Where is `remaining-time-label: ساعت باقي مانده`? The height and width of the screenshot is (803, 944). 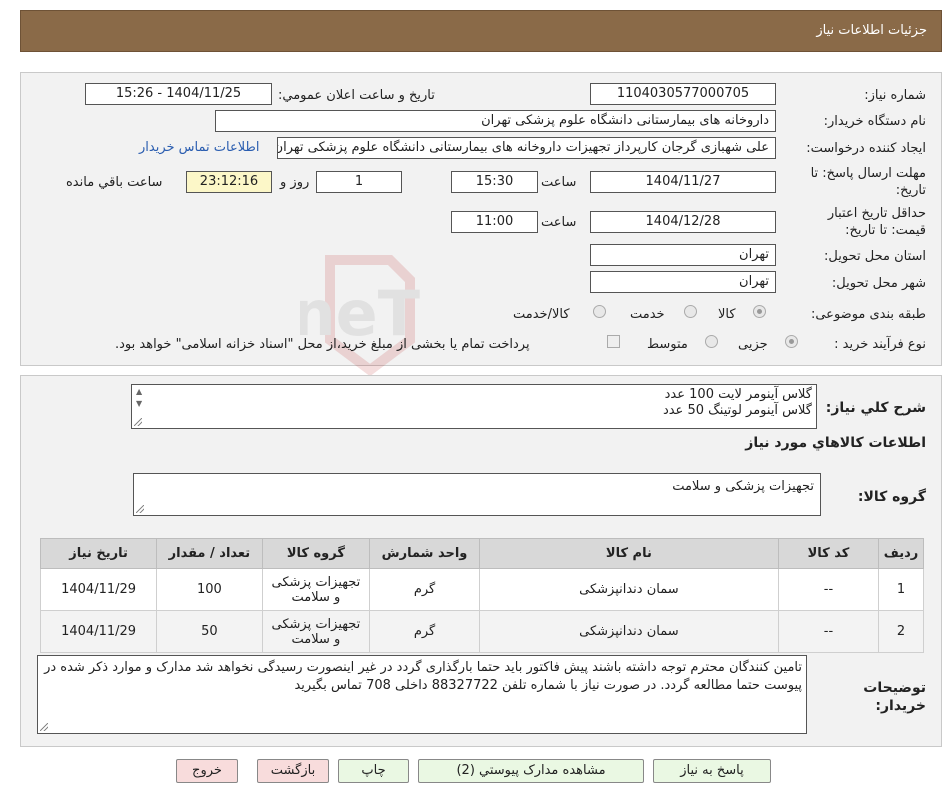 remaining-time-label: ساعت باقي مانده is located at coordinates (114, 182).